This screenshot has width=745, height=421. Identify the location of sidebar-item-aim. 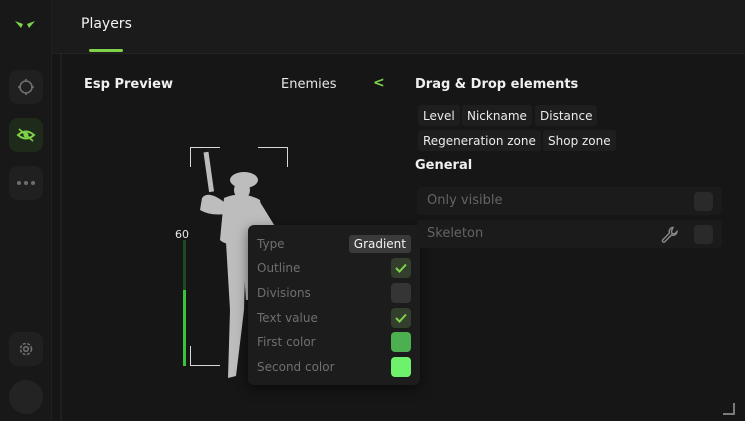
(26, 87).